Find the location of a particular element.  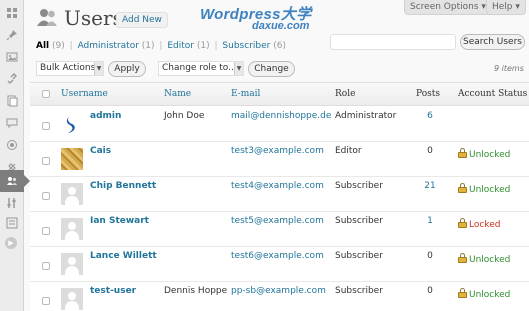

comments-icon is located at coordinates (12, 123).